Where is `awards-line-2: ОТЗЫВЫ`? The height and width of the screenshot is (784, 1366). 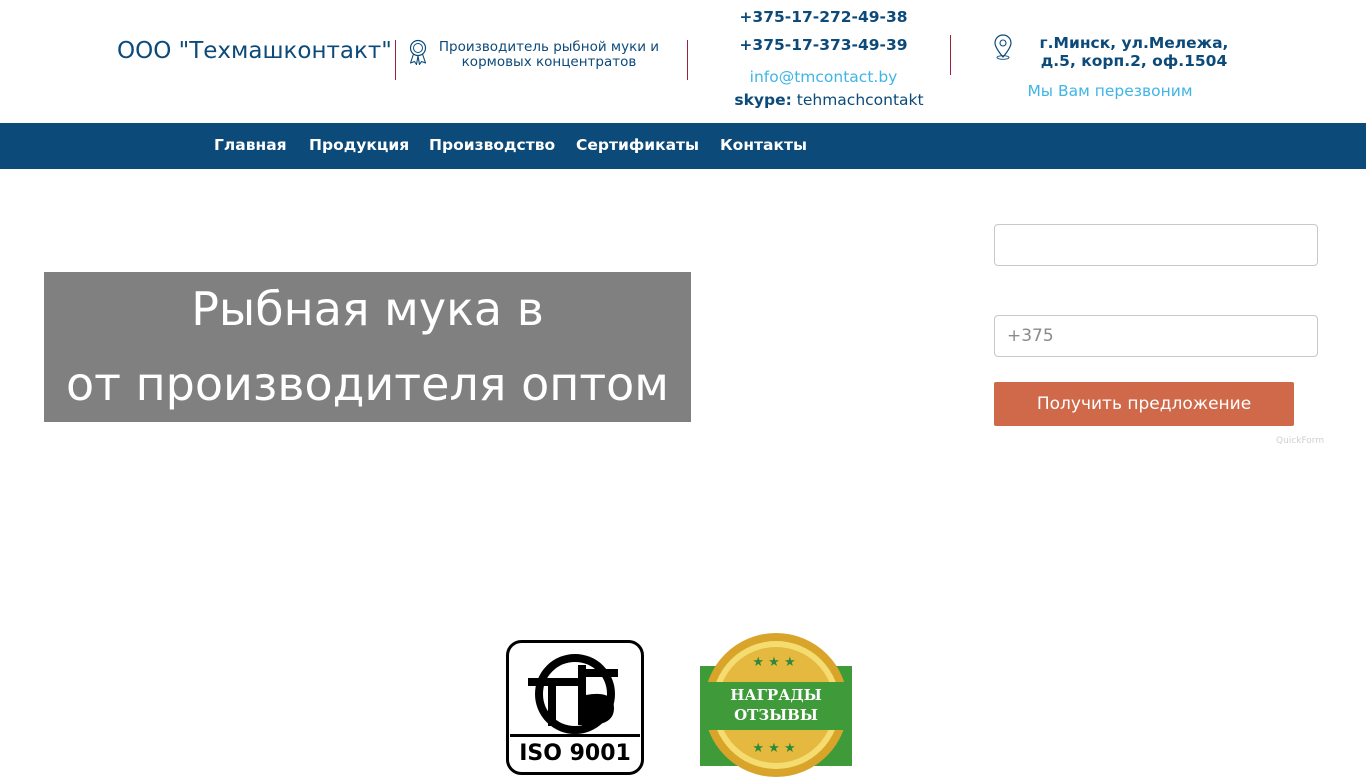 awards-line-2: ОТЗЫВЫ is located at coordinates (776, 715).